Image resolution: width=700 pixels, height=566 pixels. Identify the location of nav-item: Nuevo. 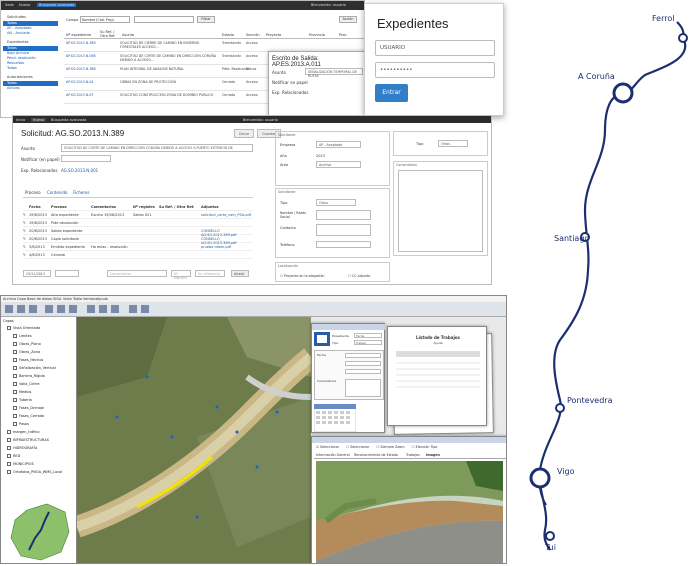
(24, 5).